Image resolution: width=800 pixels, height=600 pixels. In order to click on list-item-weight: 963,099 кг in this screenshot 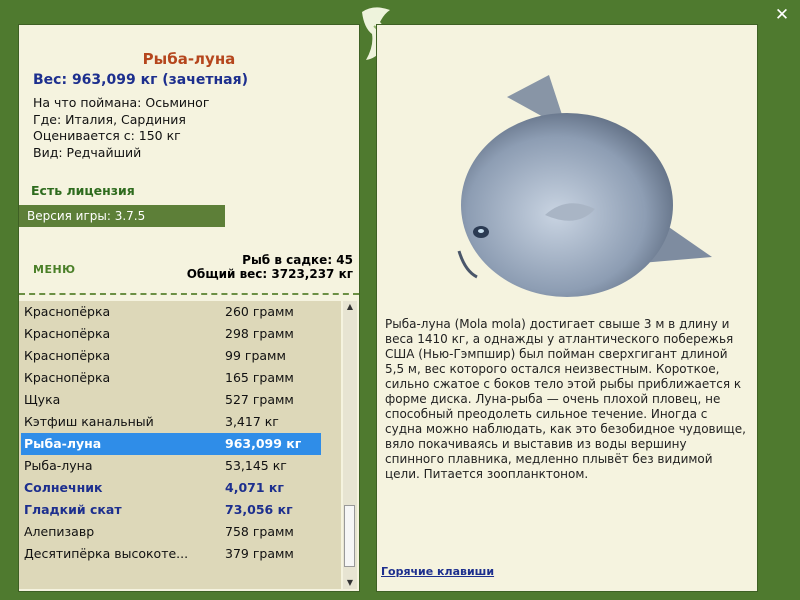, I will do `click(263, 443)`.